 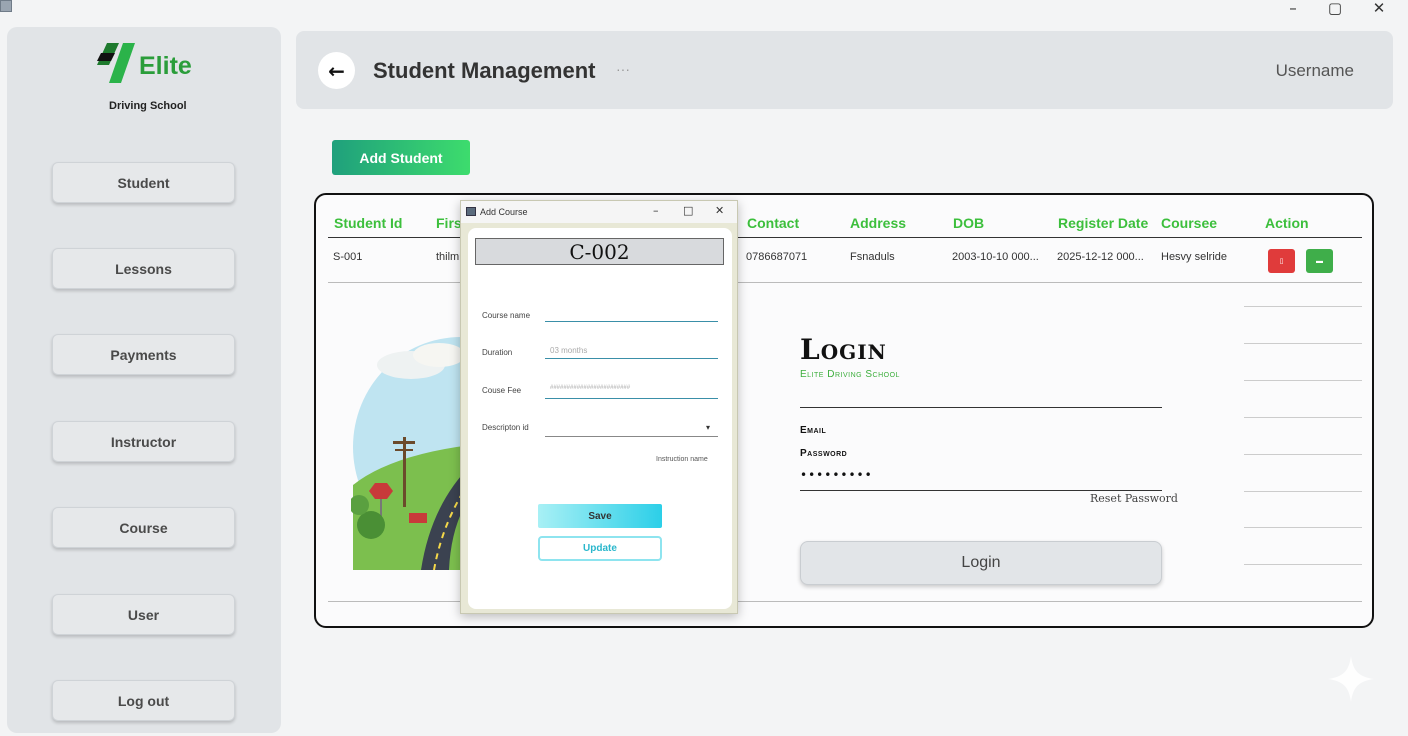 I want to click on chevron-down-icon: ▾, so click(x=708, y=427).